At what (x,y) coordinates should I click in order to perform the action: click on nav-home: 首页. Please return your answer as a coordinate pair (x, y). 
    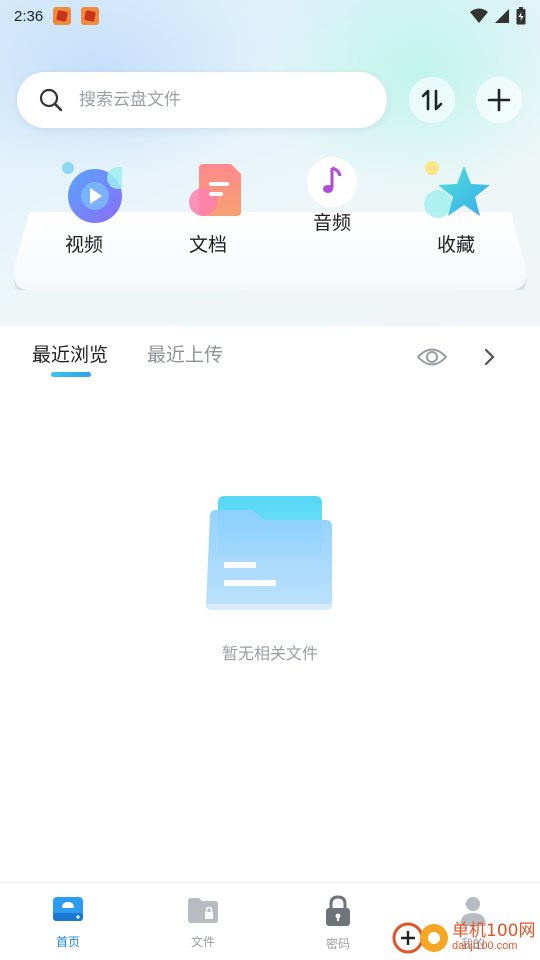
    Looking at the image, I should click on (68, 922).